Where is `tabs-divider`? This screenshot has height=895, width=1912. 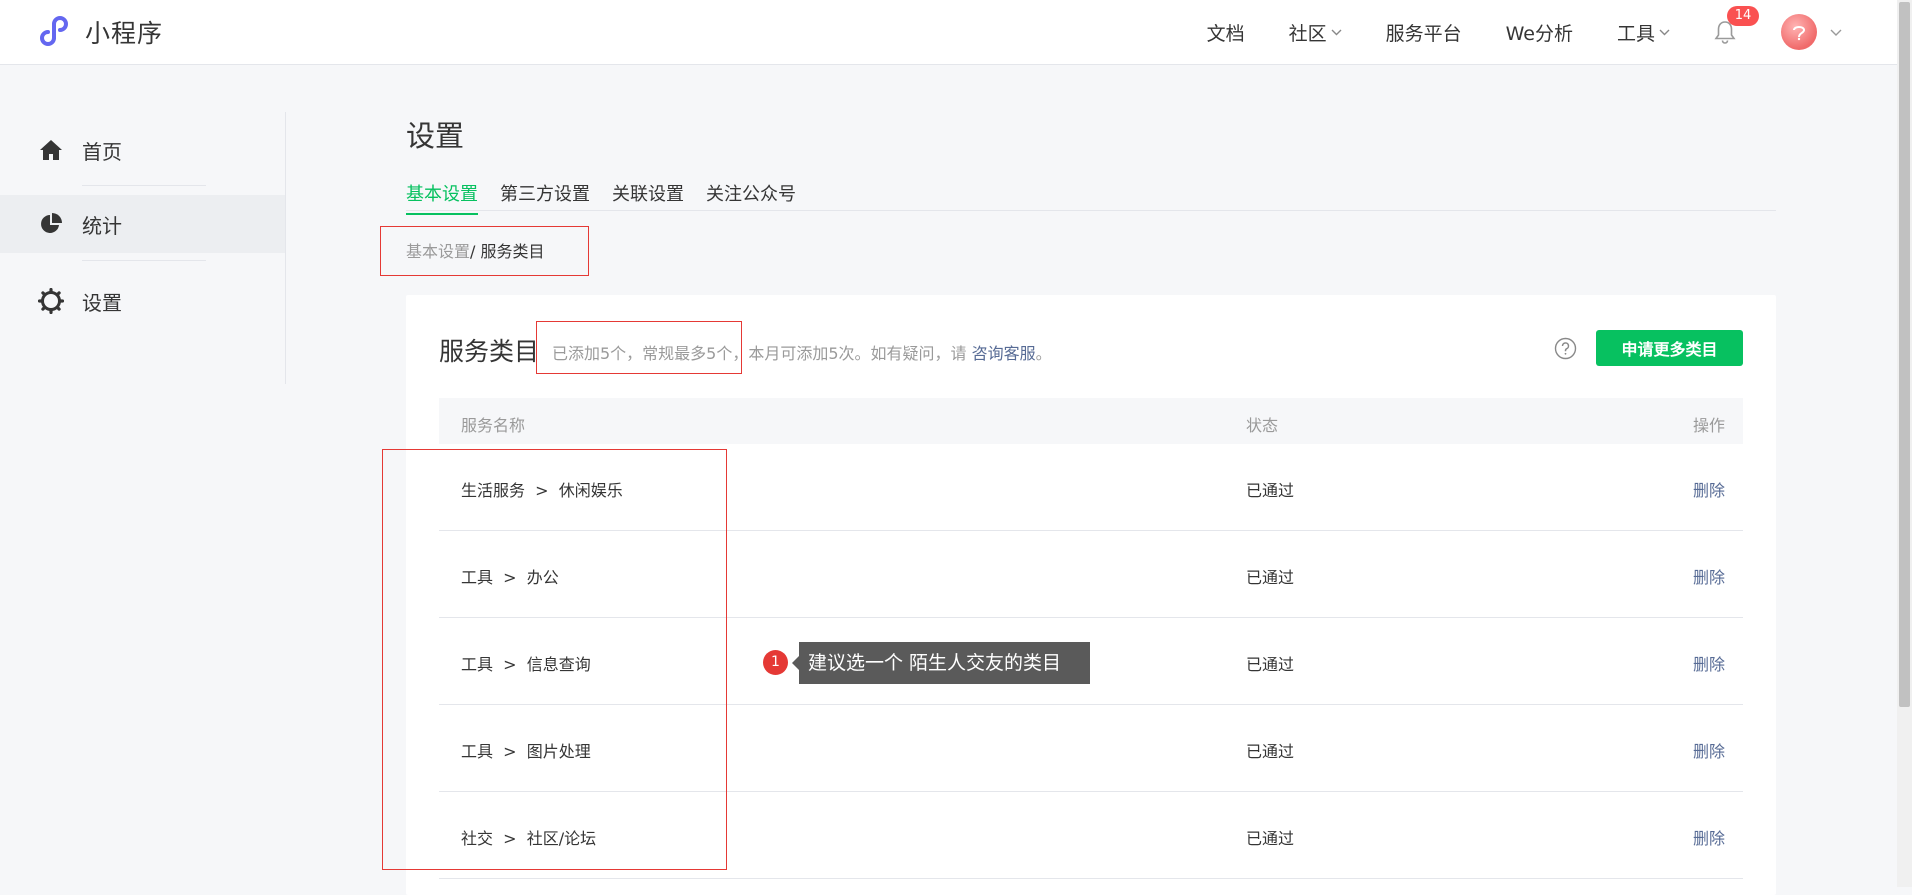 tabs-divider is located at coordinates (1091, 210).